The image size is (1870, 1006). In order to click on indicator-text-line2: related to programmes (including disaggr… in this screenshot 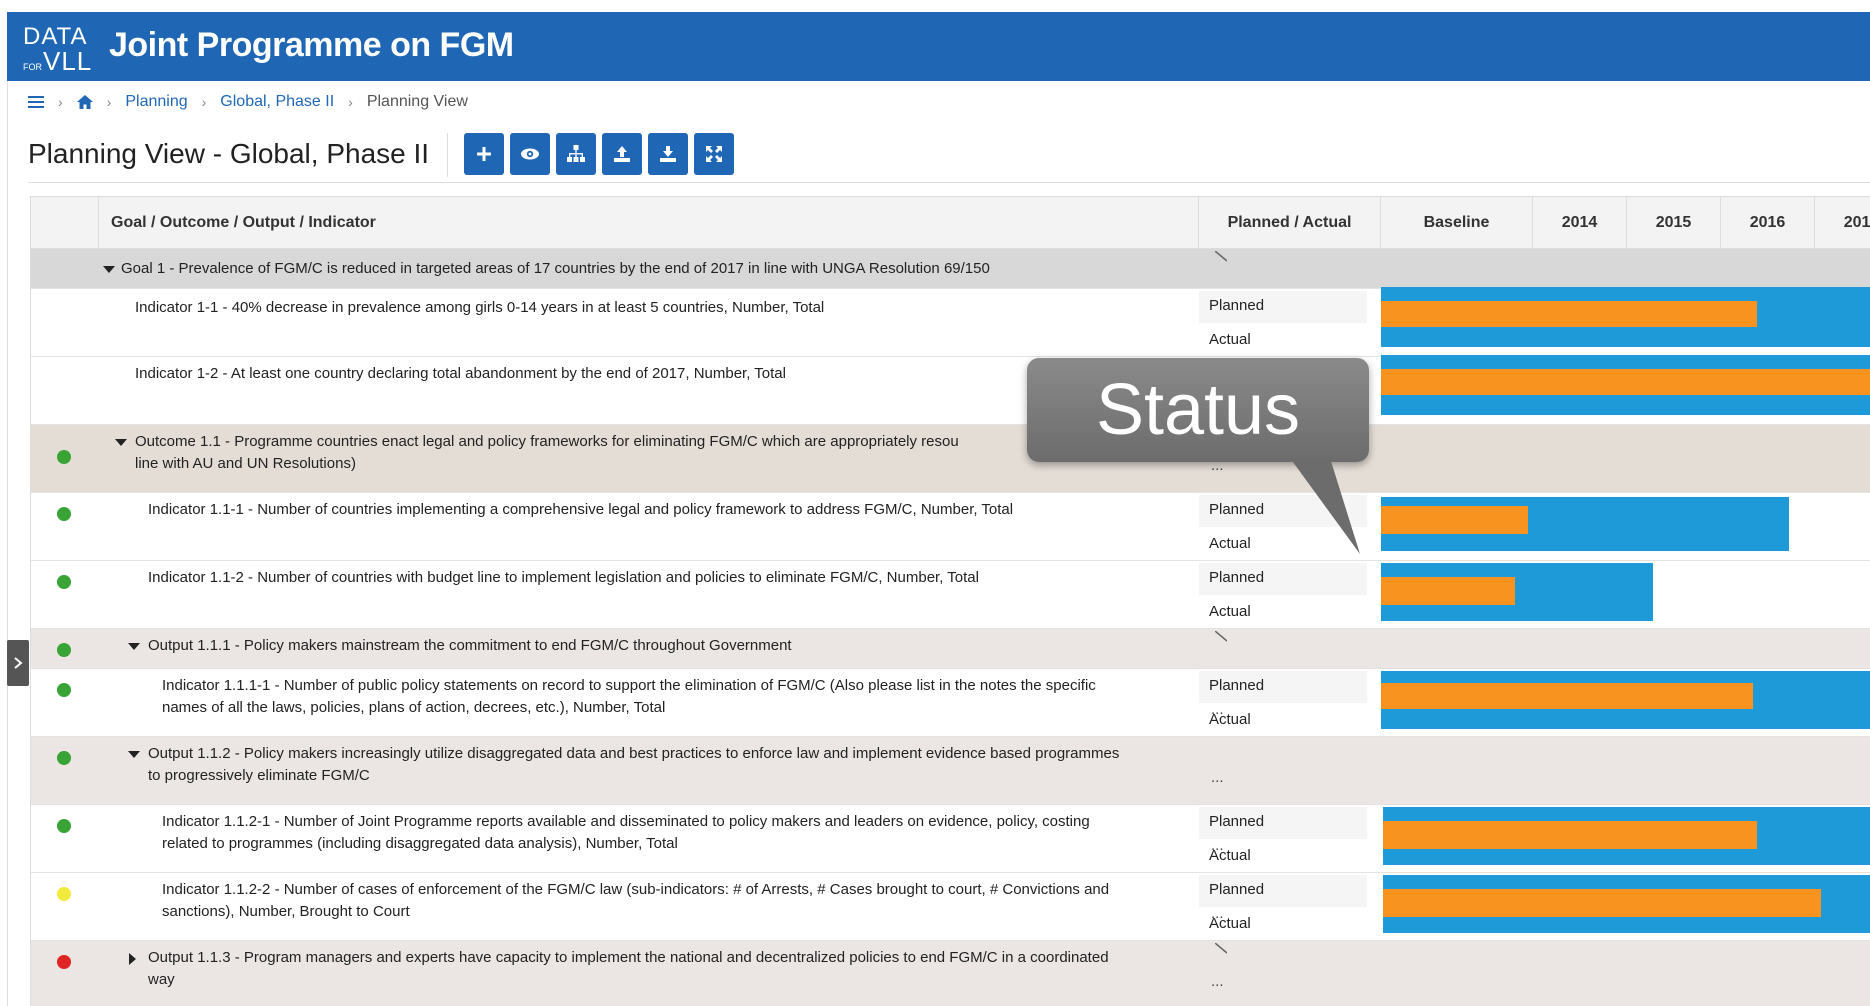, I will do `click(420, 843)`.